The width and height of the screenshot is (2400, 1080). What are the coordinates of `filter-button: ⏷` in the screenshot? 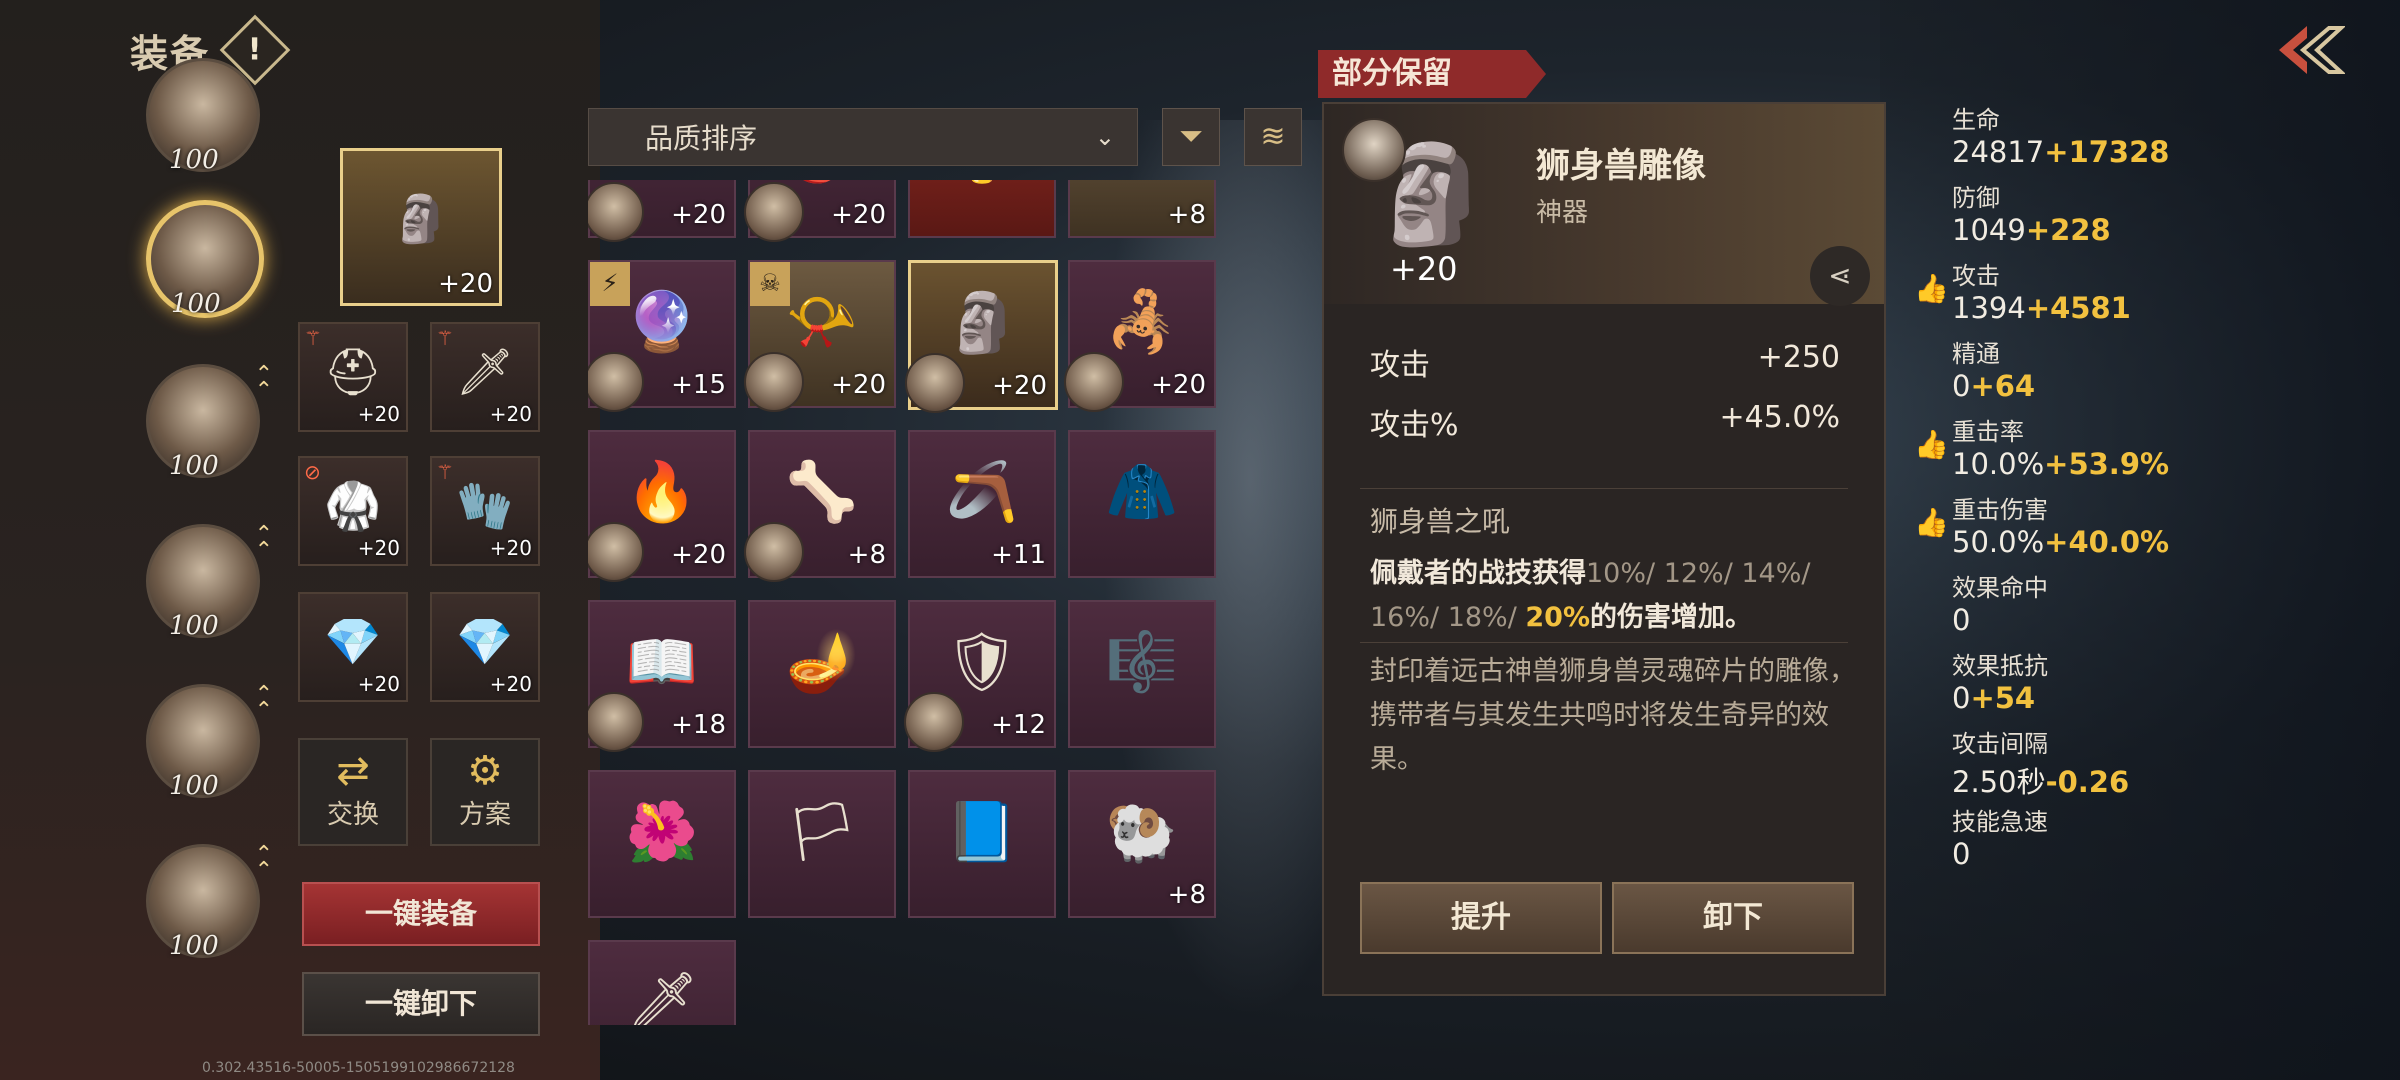 It's located at (1191, 137).